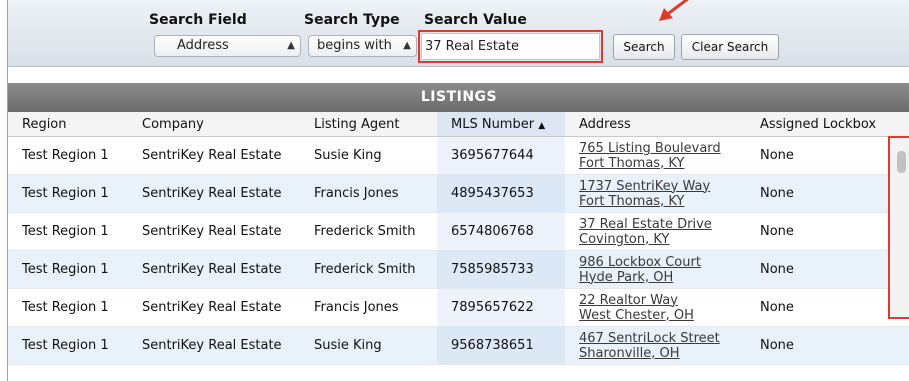 Image resolution: width=909 pixels, height=381 pixels. Describe the element at coordinates (827, 124) in the screenshot. I see `column-header-assigned-lockbox: Assigned Lockbox` at that location.